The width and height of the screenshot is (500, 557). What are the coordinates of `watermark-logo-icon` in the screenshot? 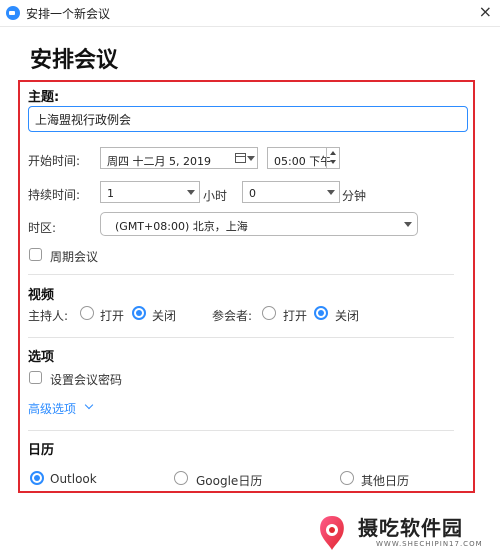 It's located at (332, 533).